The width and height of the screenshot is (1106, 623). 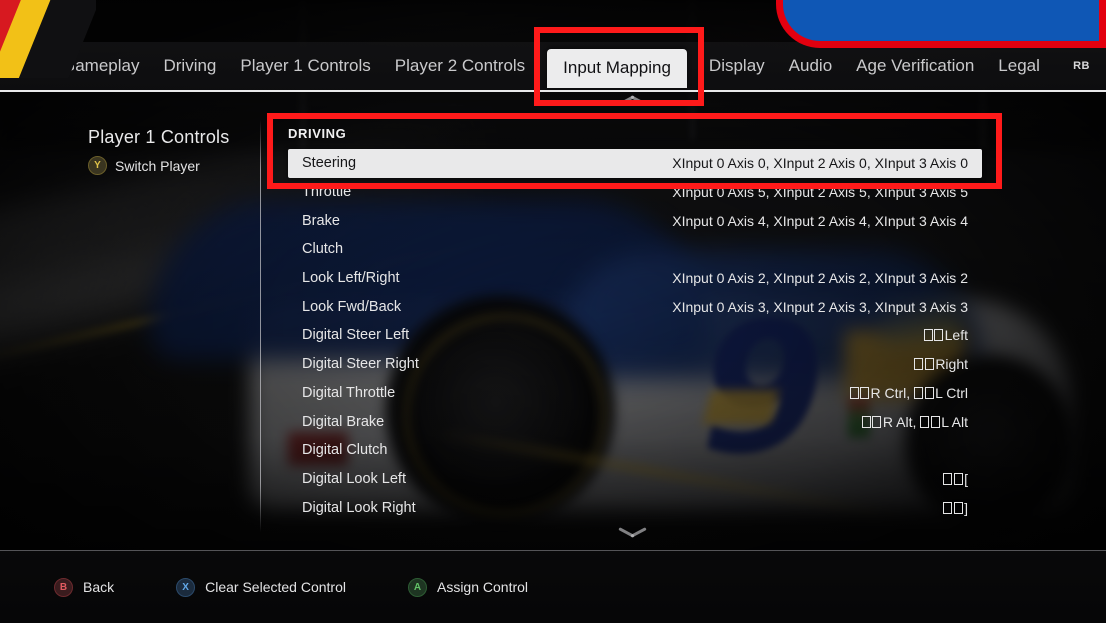 I want to click on tab-audio: Audio, so click(x=810, y=66).